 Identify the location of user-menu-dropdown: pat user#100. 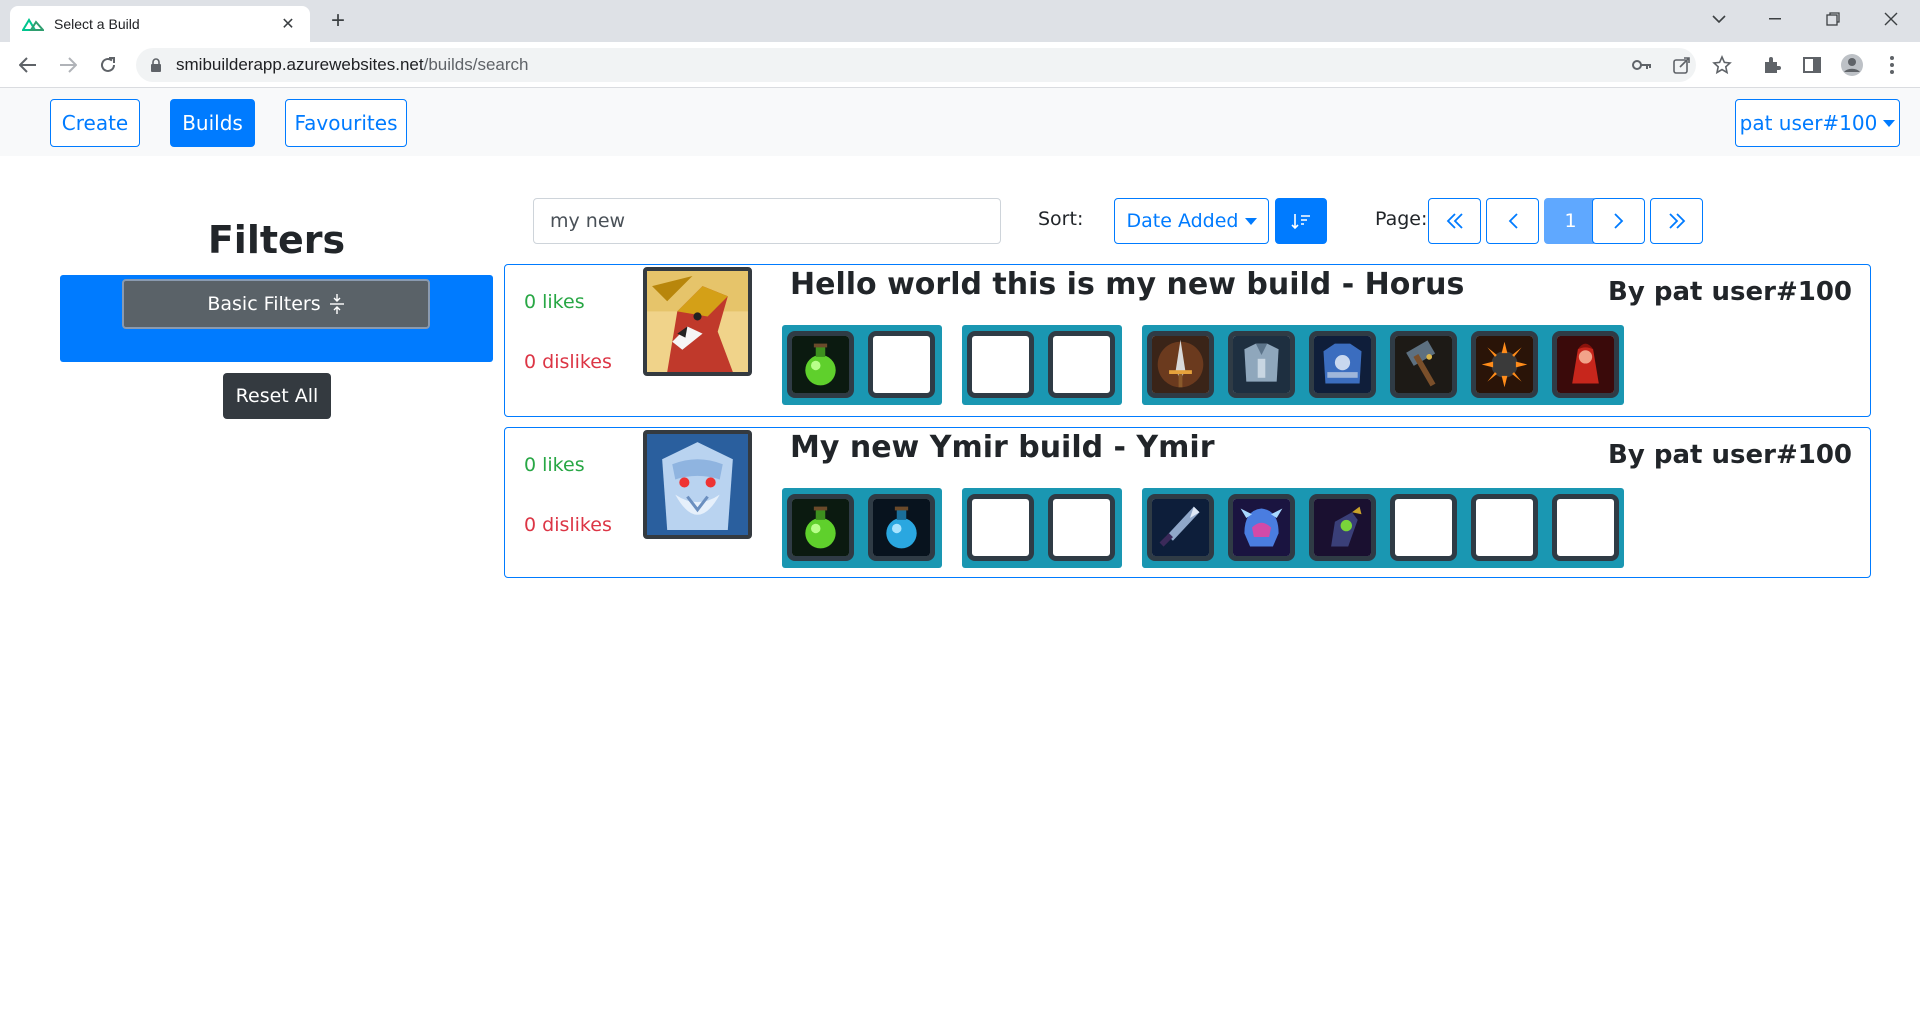
(1817, 123).